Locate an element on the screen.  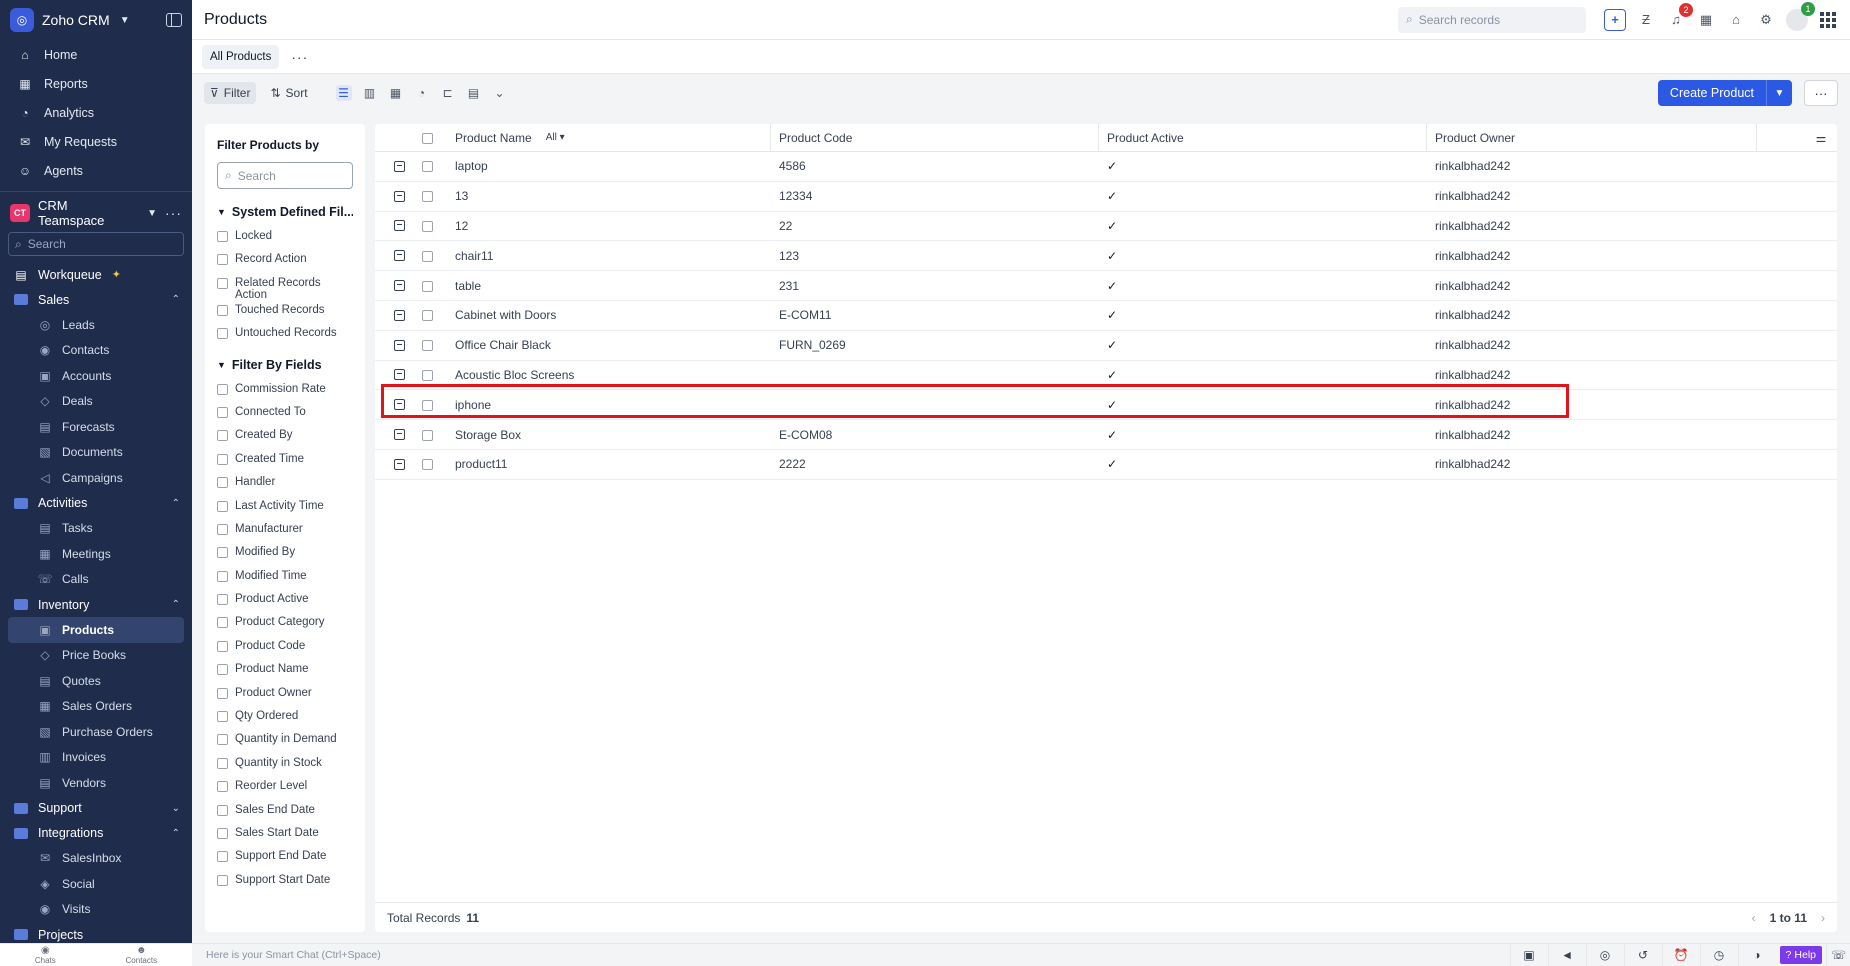
sidebar-item-home: ⌂ Home is located at coordinates (96, 54).